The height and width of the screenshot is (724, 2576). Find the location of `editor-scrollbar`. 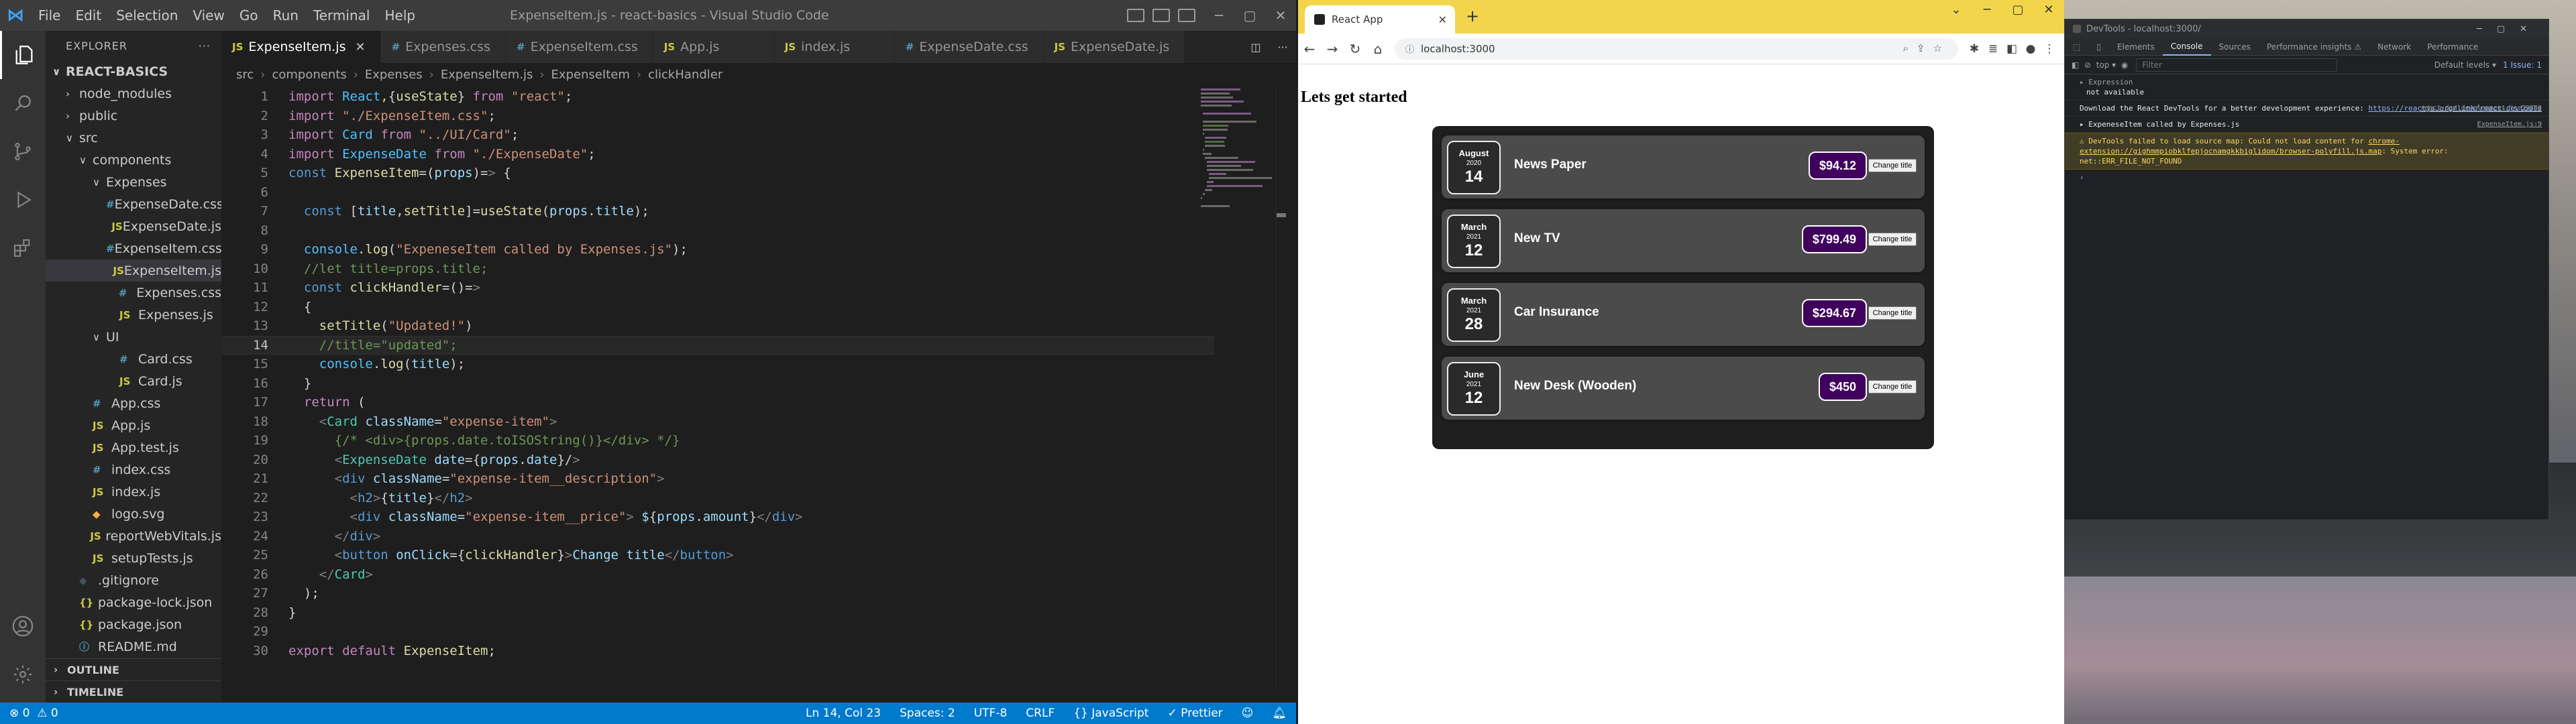

editor-scrollbar is located at coordinates (1281, 387).